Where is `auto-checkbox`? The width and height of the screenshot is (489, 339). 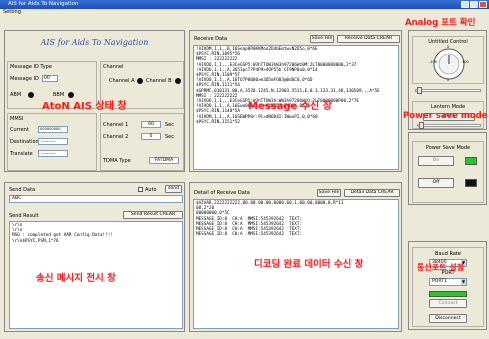
auto-checkbox is located at coordinates (140, 189).